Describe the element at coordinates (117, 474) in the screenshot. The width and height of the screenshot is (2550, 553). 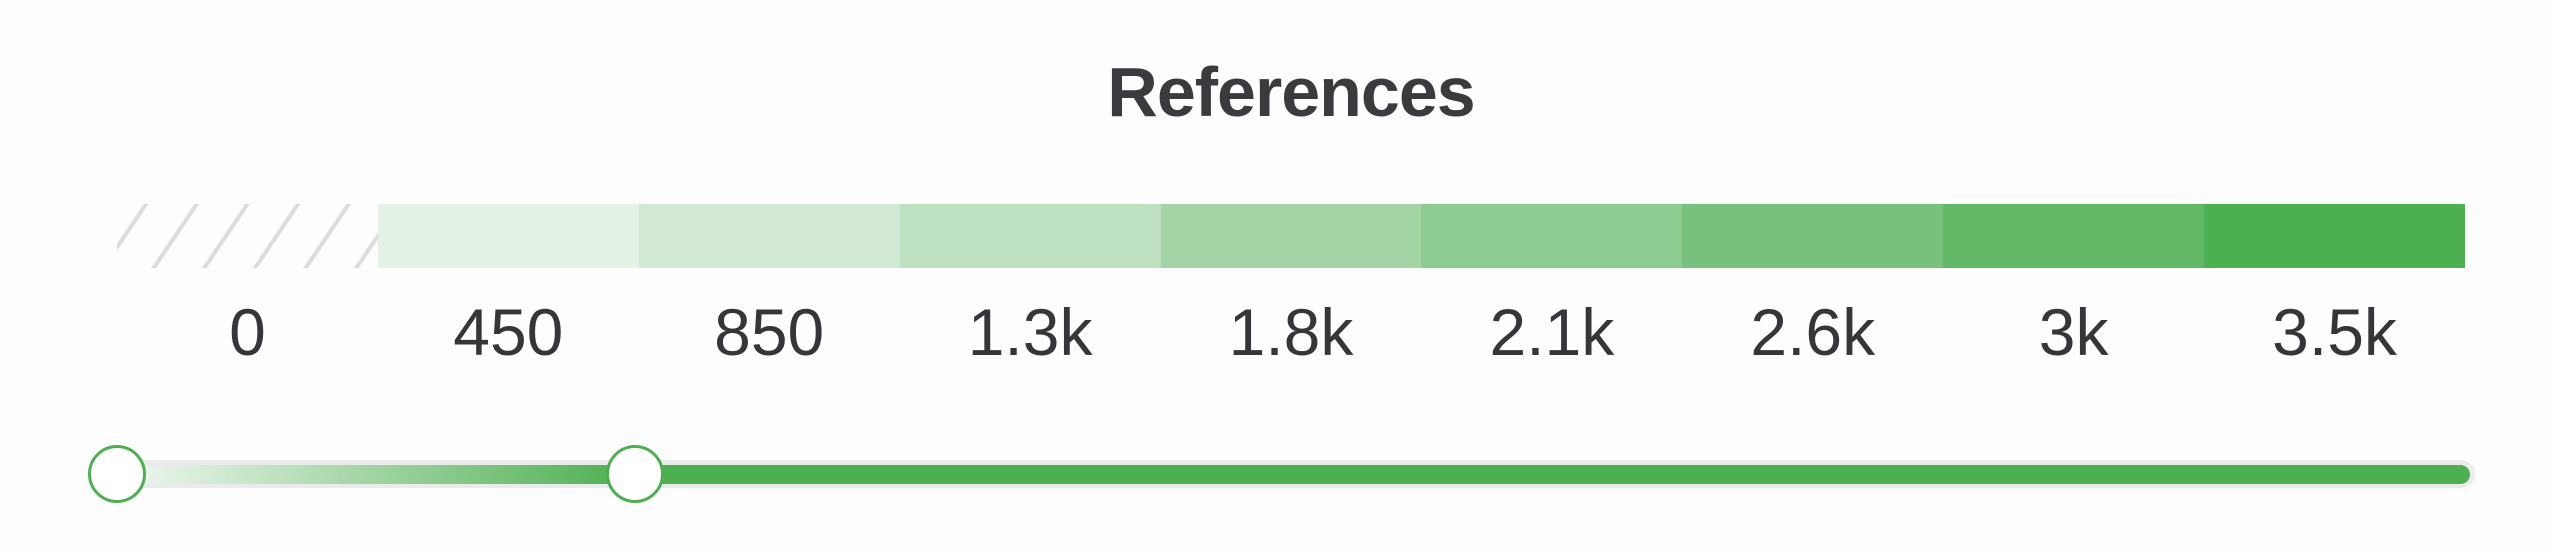
I see `slider-min-handle` at that location.